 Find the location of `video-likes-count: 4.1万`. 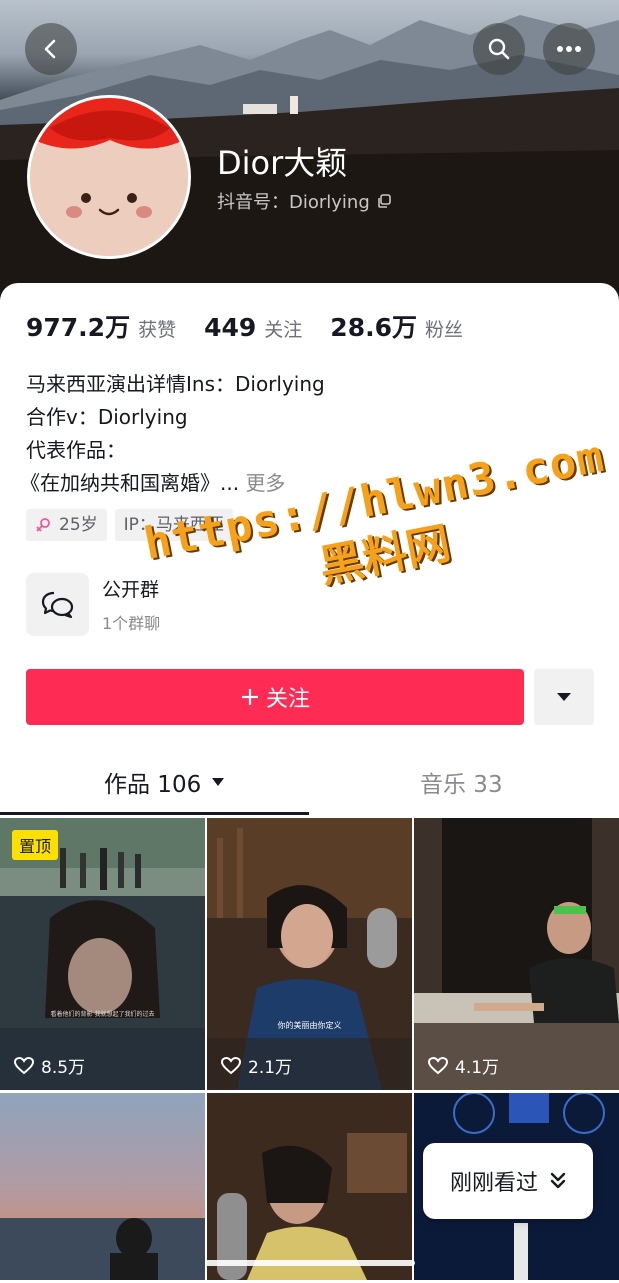

video-likes-count: 4.1万 is located at coordinates (477, 1068).